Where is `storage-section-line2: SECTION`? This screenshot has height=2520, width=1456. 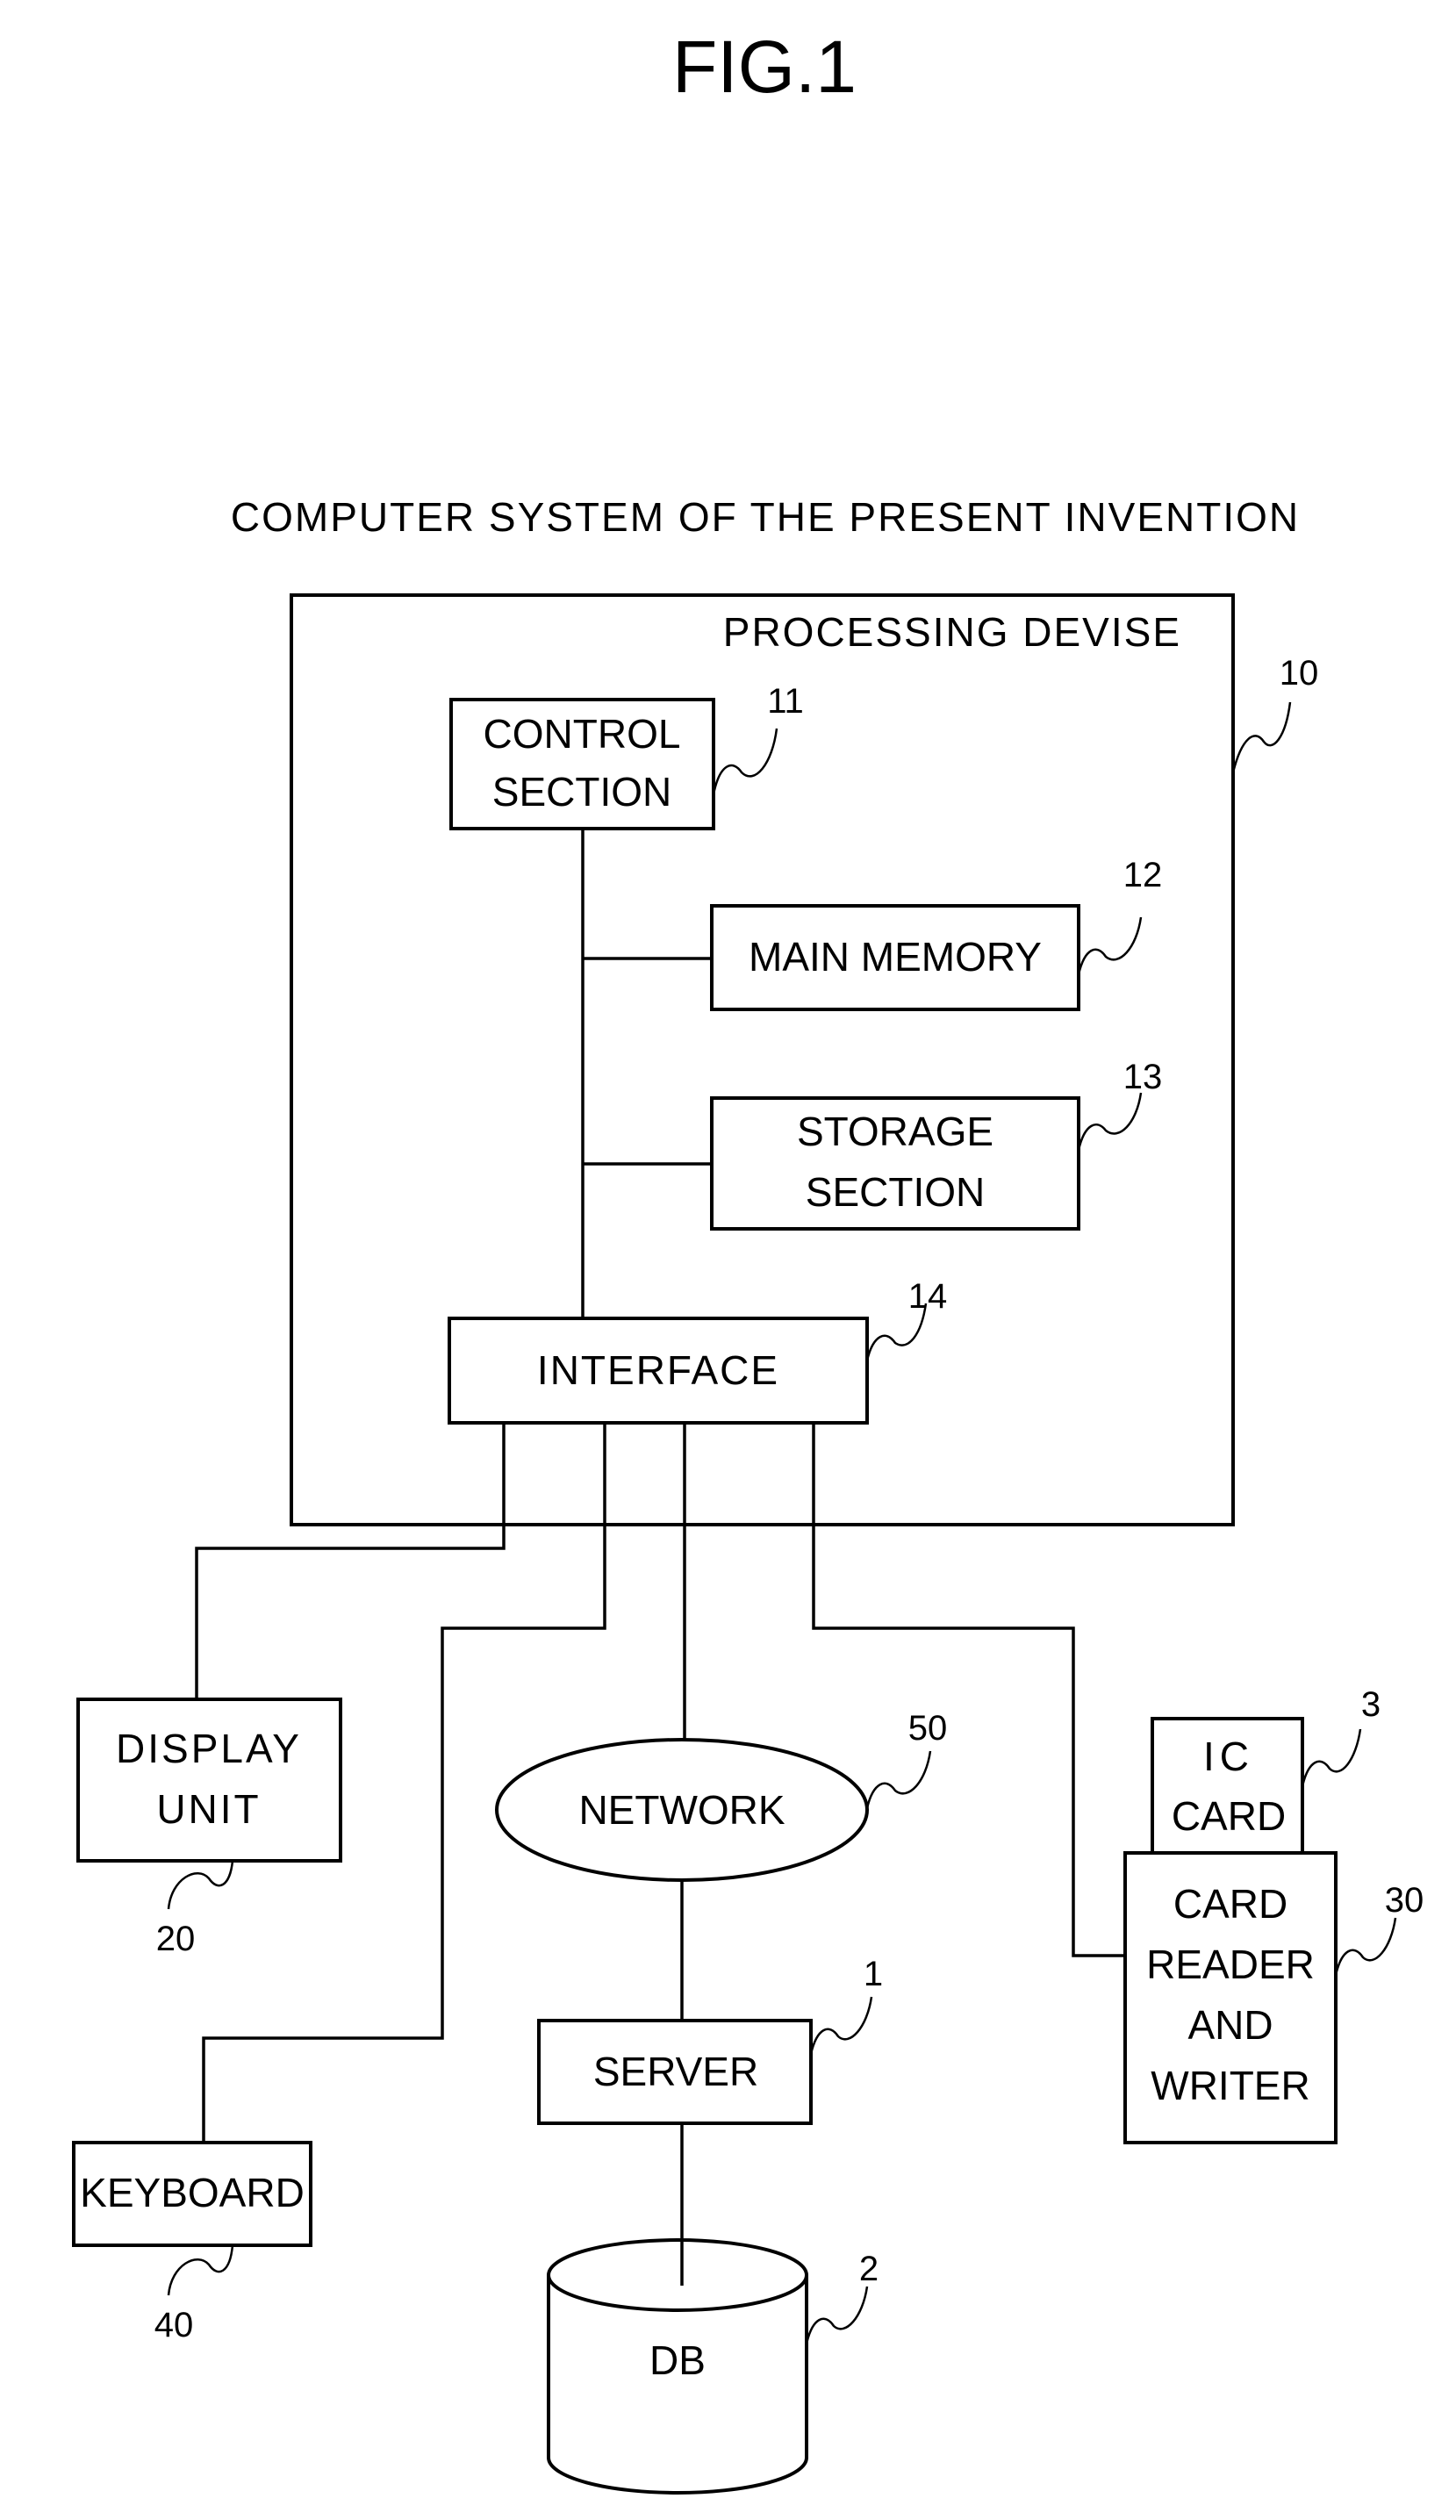 storage-section-line2: SECTION is located at coordinates (895, 1192).